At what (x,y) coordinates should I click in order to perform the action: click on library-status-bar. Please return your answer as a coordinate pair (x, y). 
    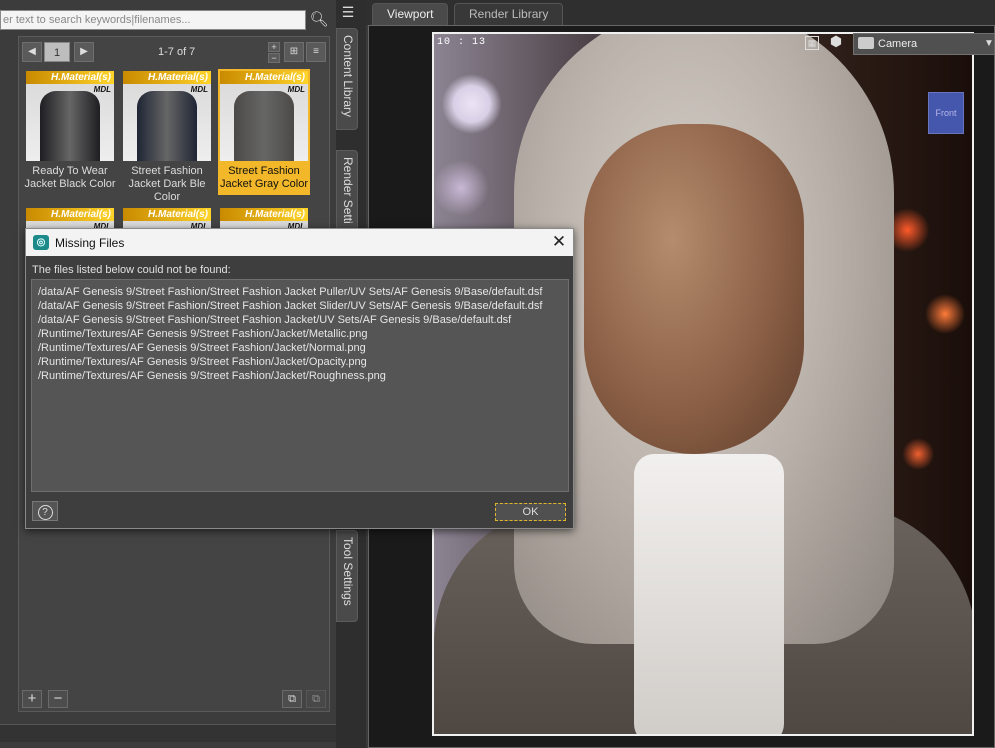
    Looking at the image, I should click on (169, 733).